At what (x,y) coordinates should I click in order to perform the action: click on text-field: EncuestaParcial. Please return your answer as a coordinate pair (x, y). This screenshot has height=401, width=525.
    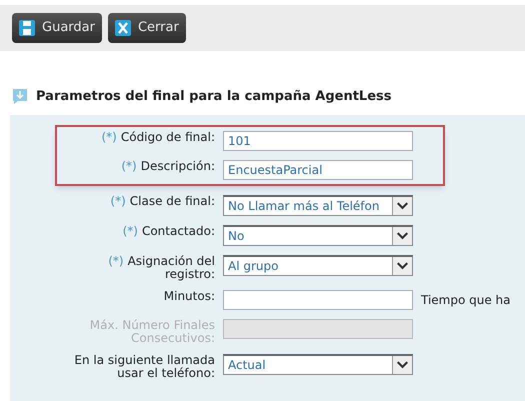
    Looking at the image, I should click on (318, 170).